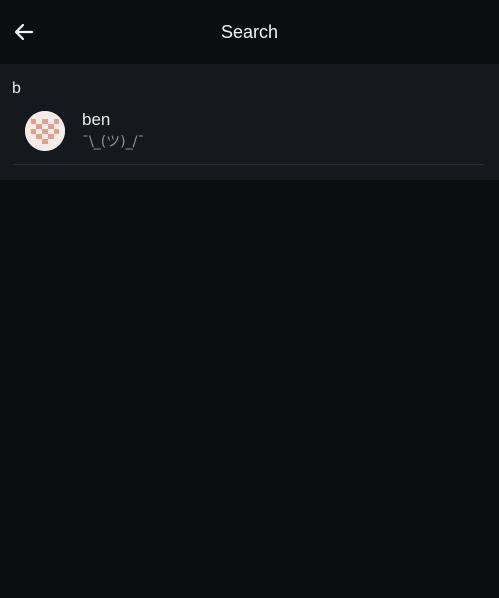 The width and height of the screenshot is (499, 598). Describe the element at coordinates (113, 142) in the screenshot. I see `user-status: ¯\_(ツ)_/¯` at that location.